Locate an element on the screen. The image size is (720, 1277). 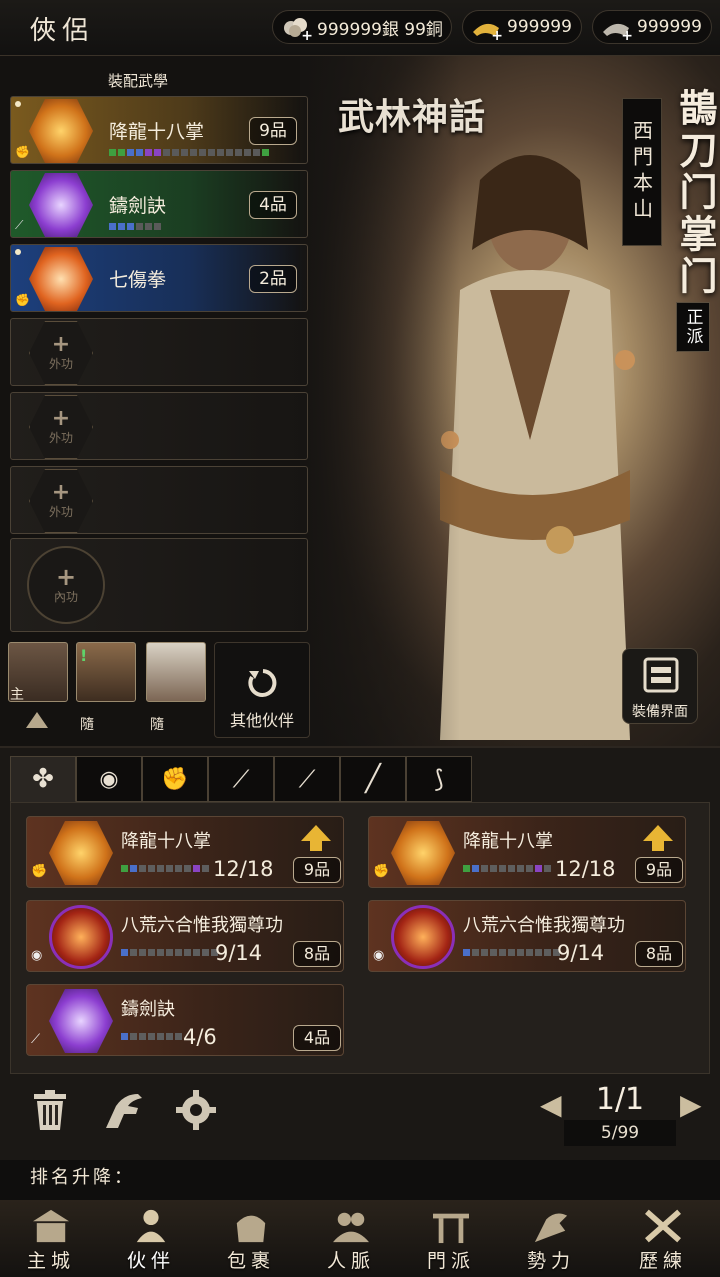
inner-skill-slot: + 內功 is located at coordinates (159, 585).